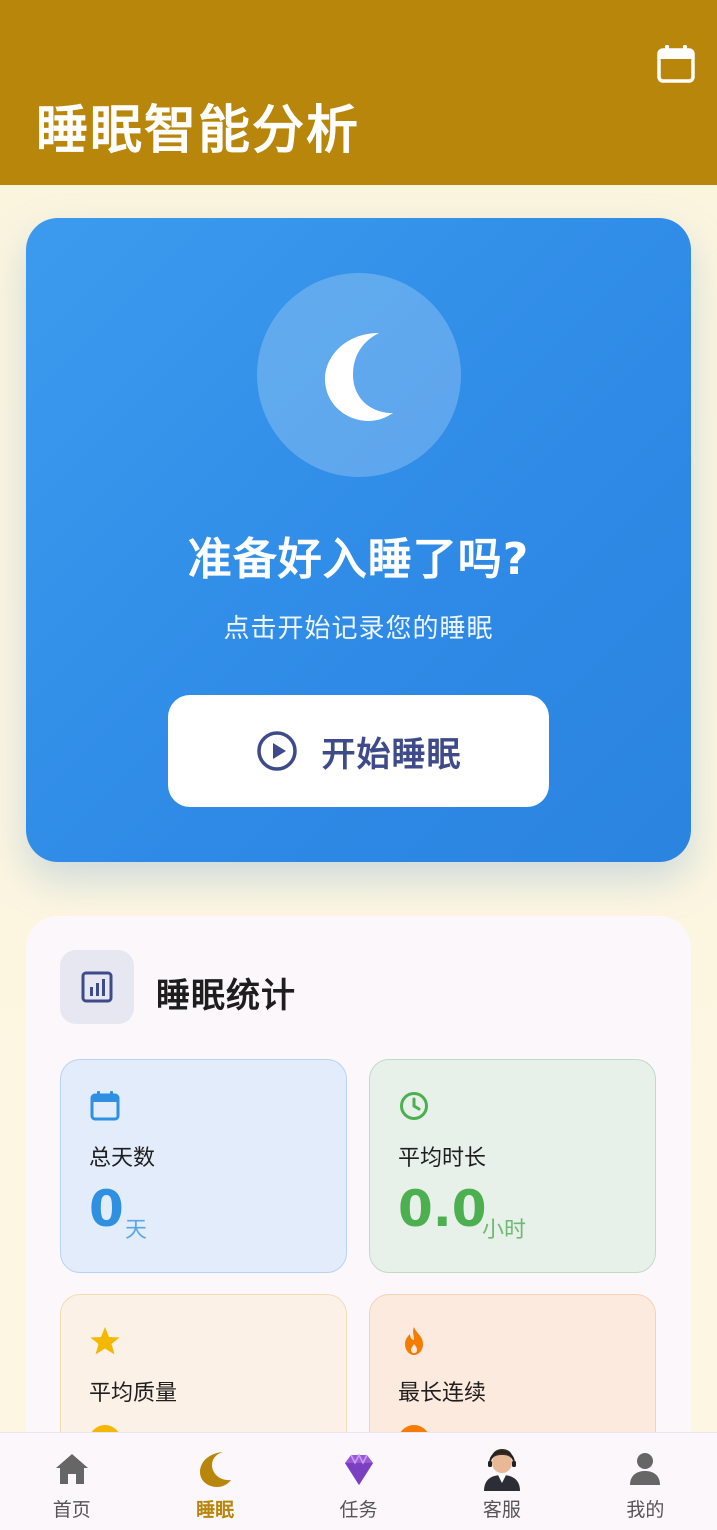  I want to click on nav-item-support: 客服, so click(501, 1481).